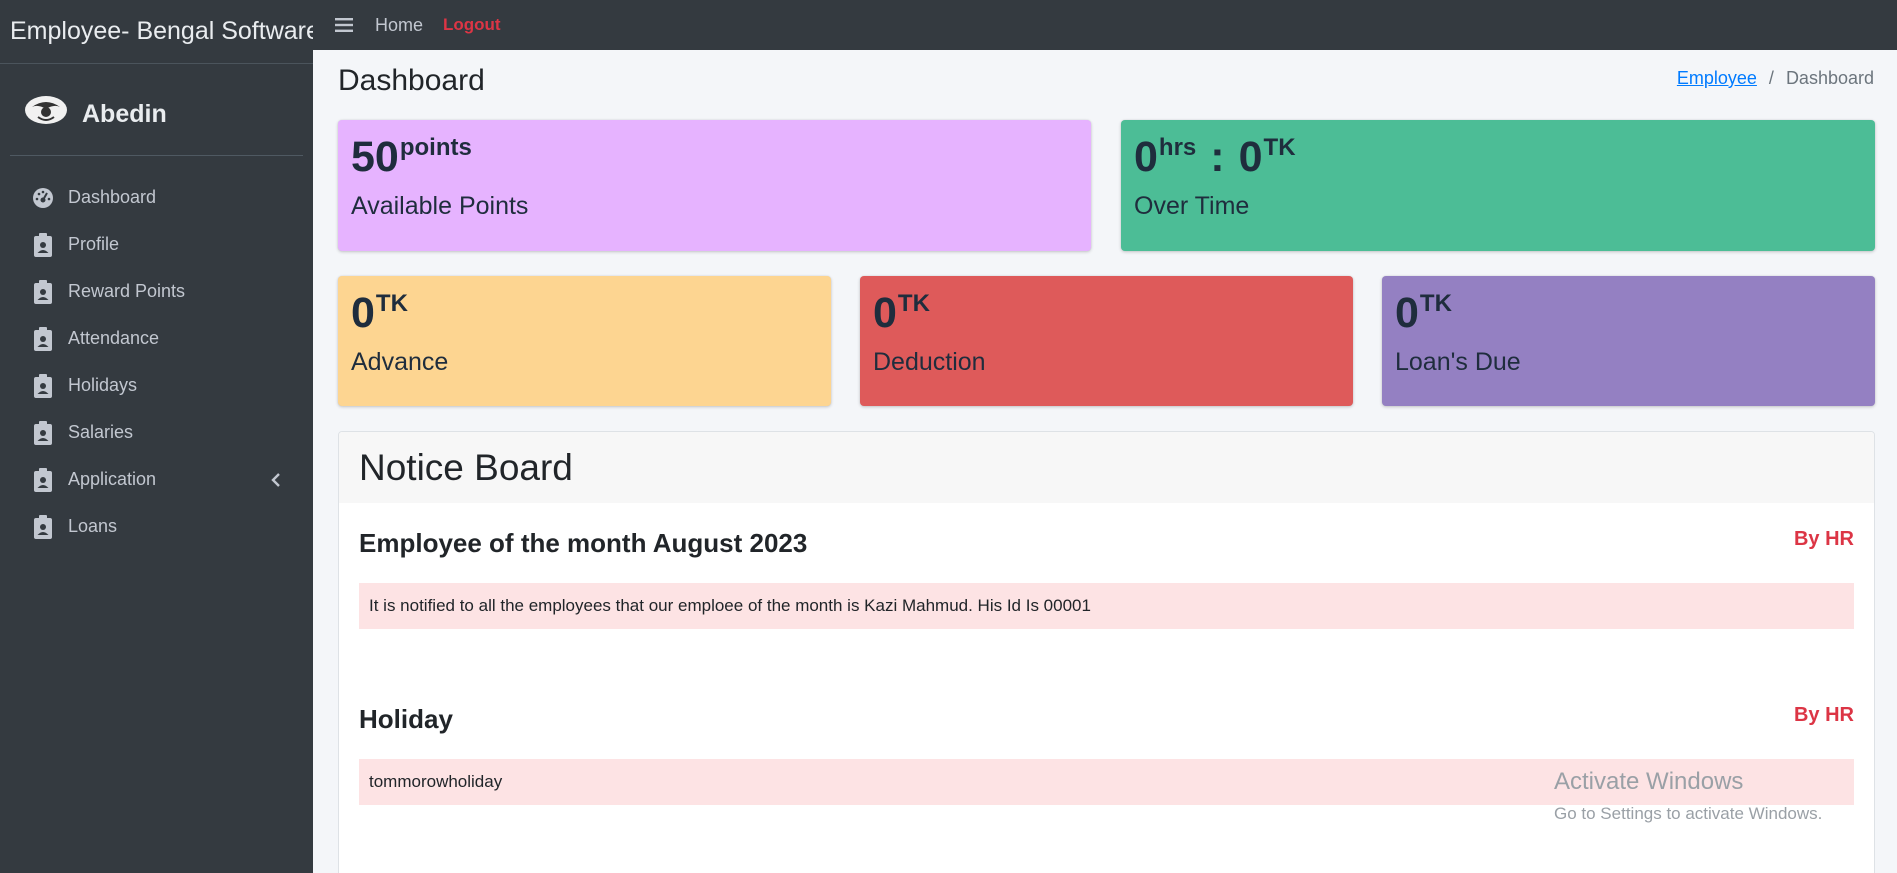 The height and width of the screenshot is (873, 1897). Describe the element at coordinates (913, 303) in the screenshot. I see `deduction-unit: TK` at that location.